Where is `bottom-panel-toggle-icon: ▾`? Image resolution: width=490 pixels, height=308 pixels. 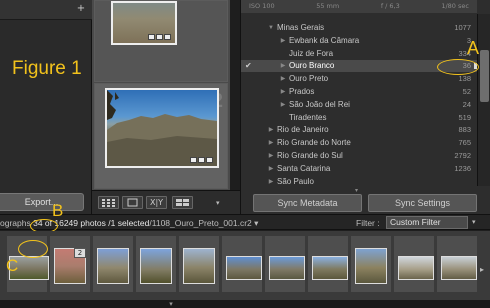 bottom-panel-toggle-icon: ▾ is located at coordinates (171, 304).